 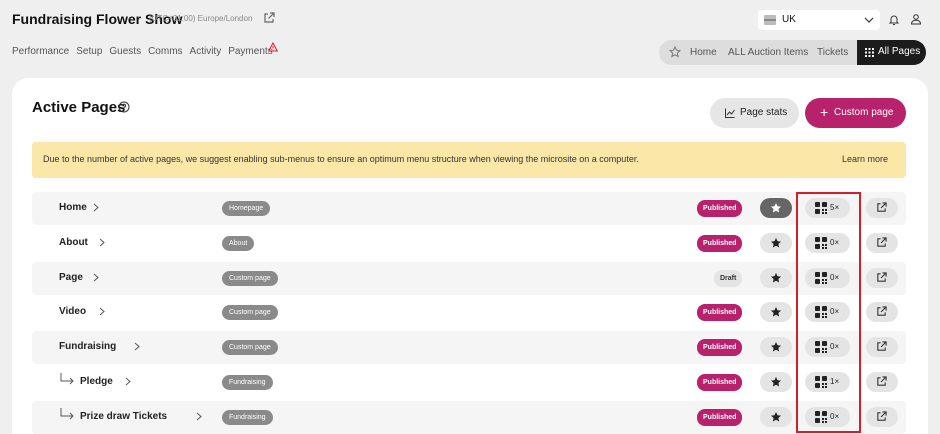 What do you see at coordinates (79, 107) in the screenshot?
I see `page-title: Active Pages` at bounding box center [79, 107].